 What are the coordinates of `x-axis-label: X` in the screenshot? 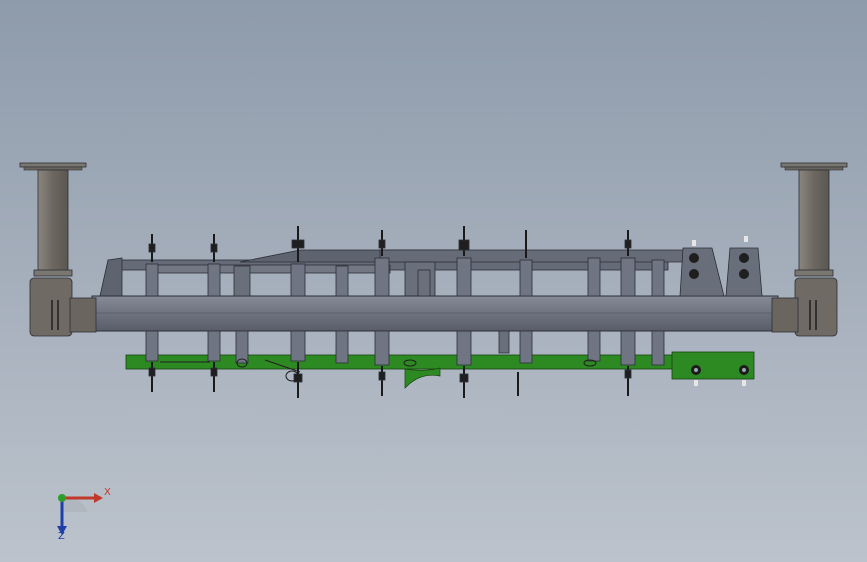 It's located at (107, 492).